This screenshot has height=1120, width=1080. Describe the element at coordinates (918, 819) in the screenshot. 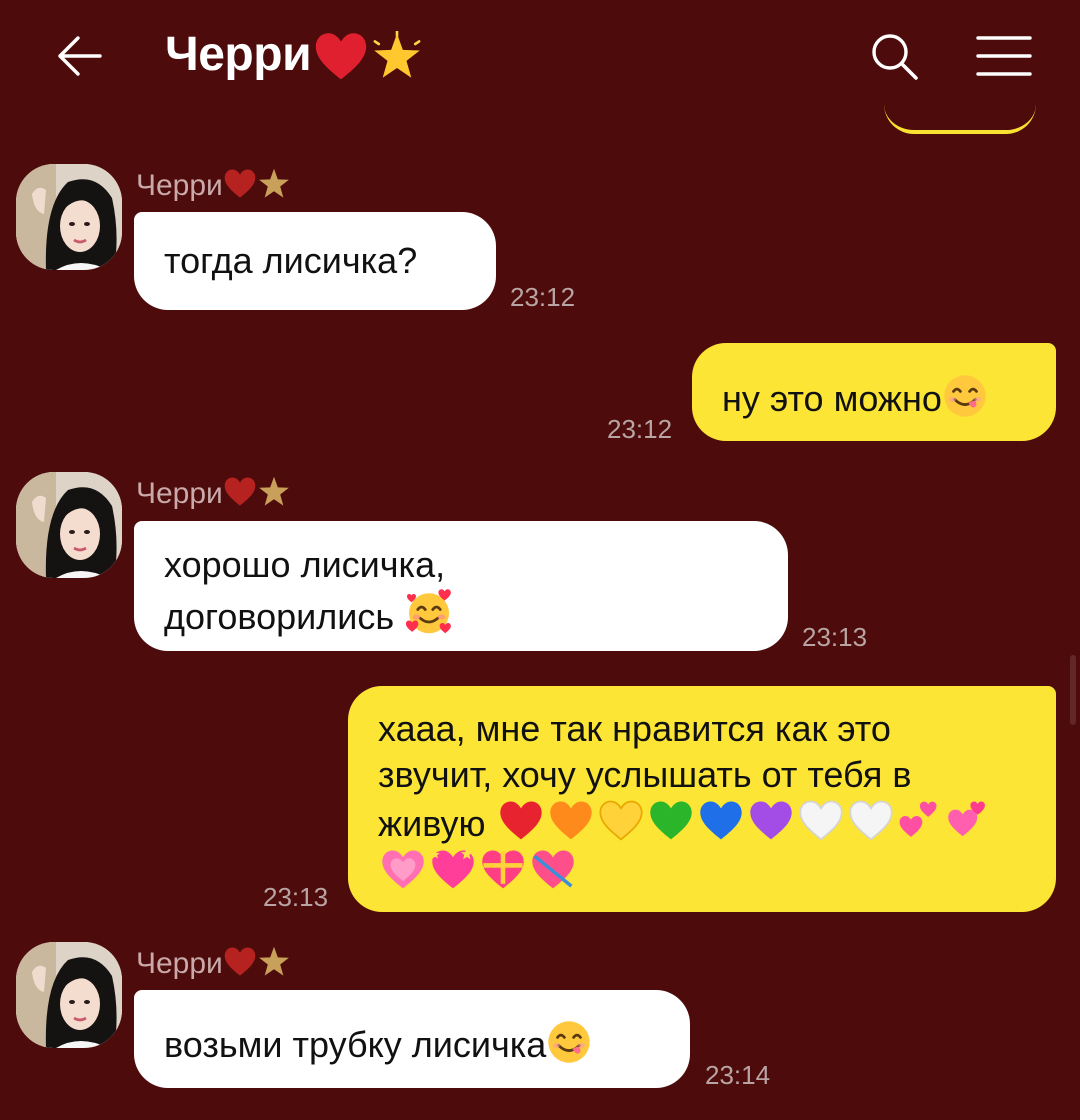

I see `two-hearts-icon` at that location.